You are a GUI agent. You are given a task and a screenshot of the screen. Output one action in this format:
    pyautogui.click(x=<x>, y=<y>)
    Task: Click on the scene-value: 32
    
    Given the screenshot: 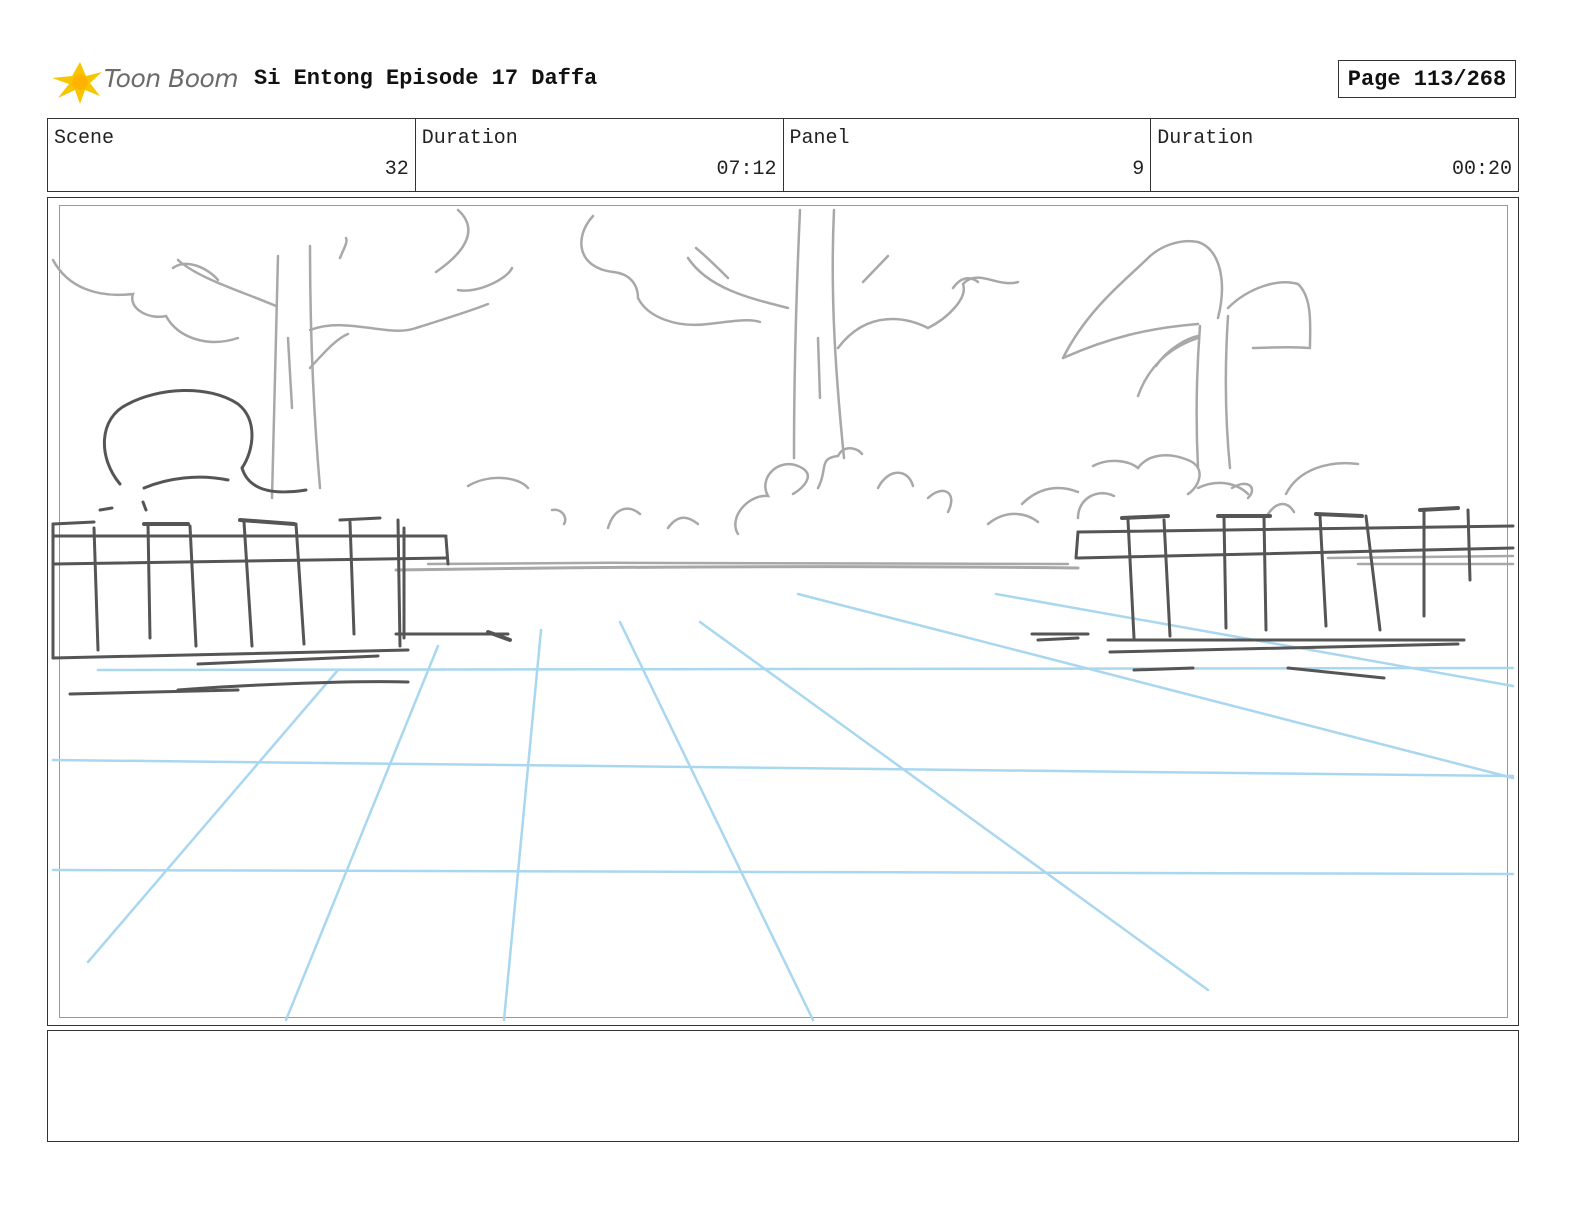 What is the action you would take?
    pyautogui.click(x=396, y=169)
    